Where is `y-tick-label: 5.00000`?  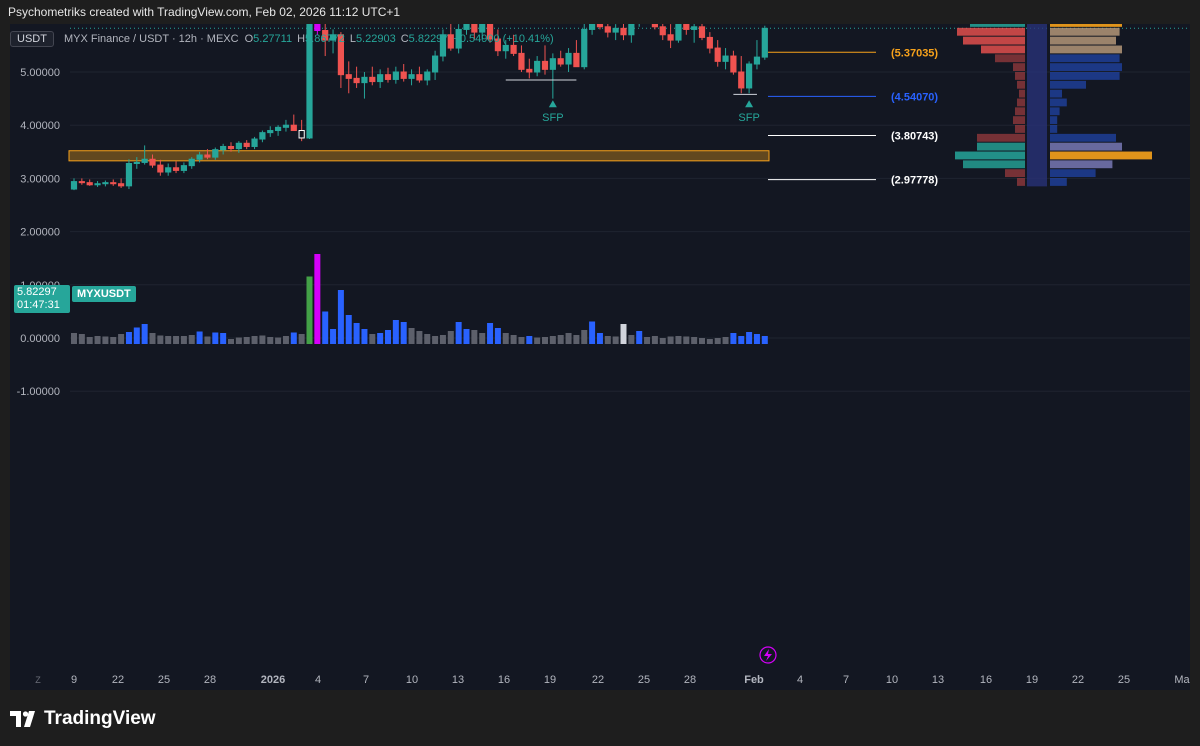 y-tick-label: 5.00000 is located at coordinates (40, 73).